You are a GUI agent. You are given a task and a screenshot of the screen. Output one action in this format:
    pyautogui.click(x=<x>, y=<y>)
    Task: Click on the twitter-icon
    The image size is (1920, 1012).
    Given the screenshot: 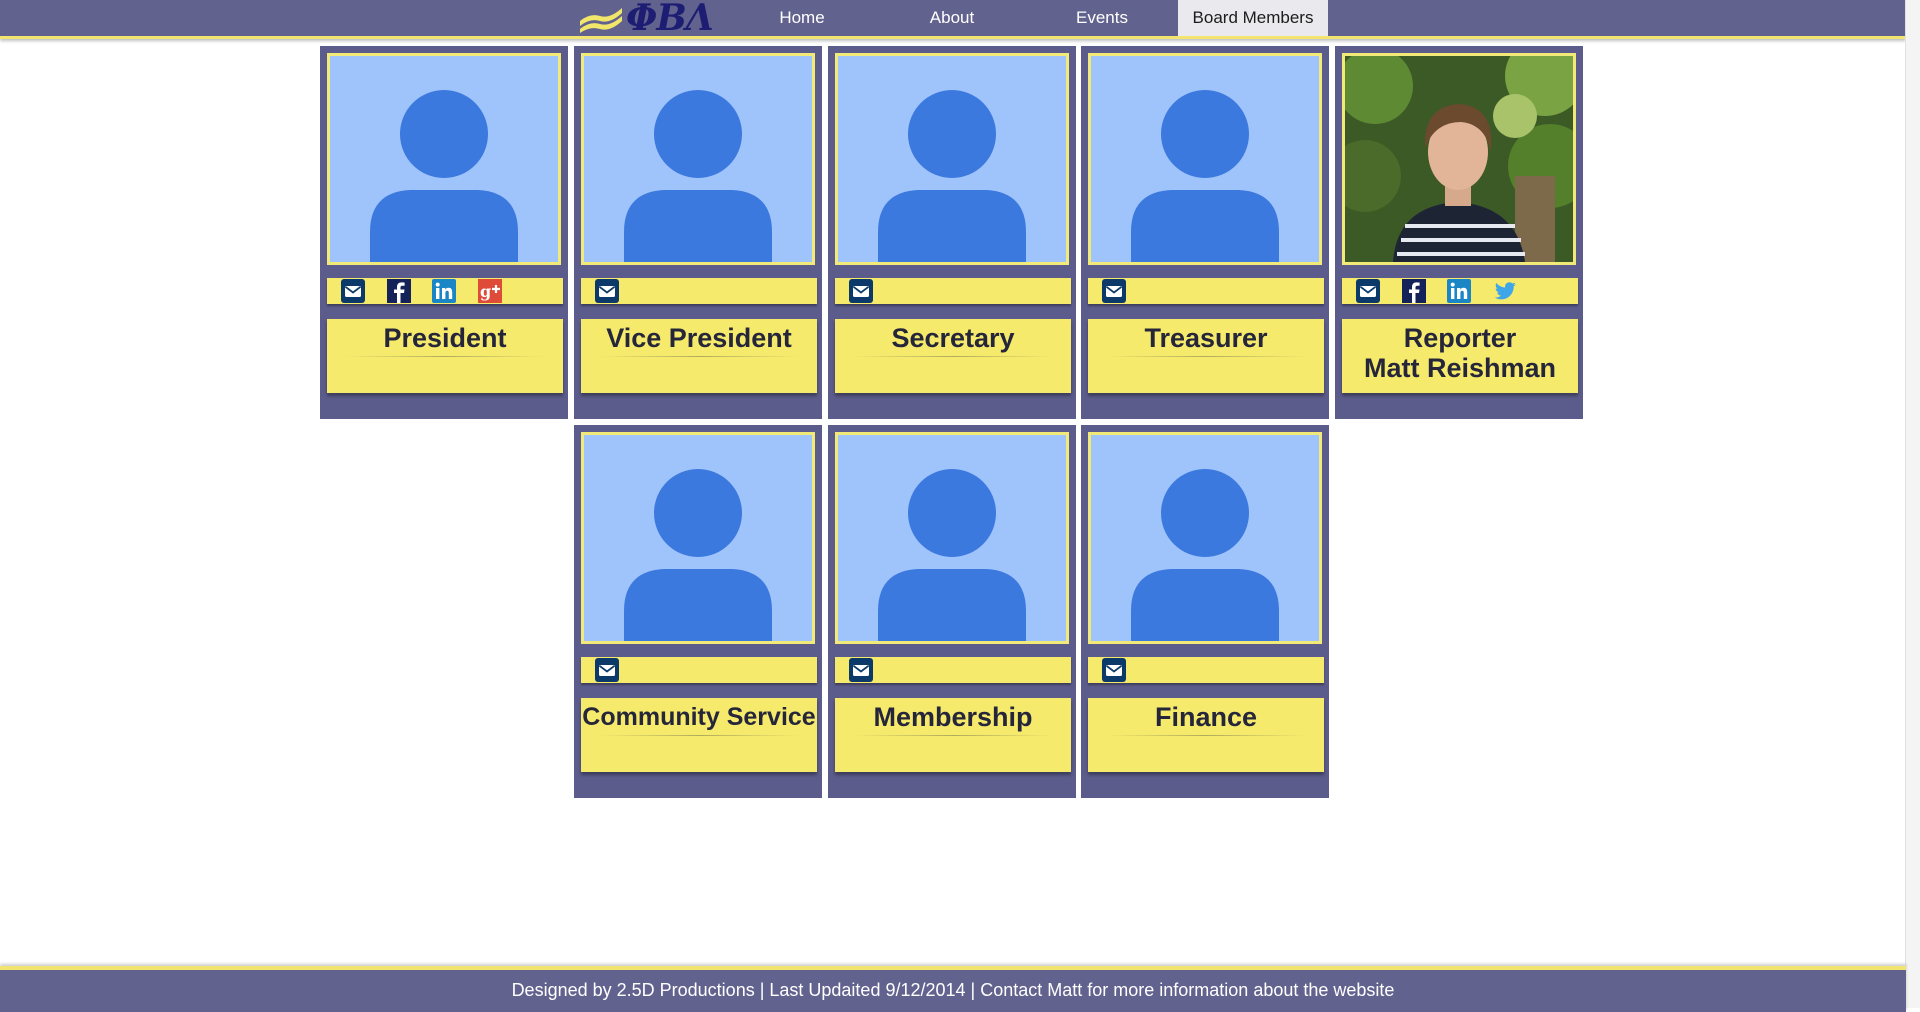 What is the action you would take?
    pyautogui.click(x=1505, y=291)
    